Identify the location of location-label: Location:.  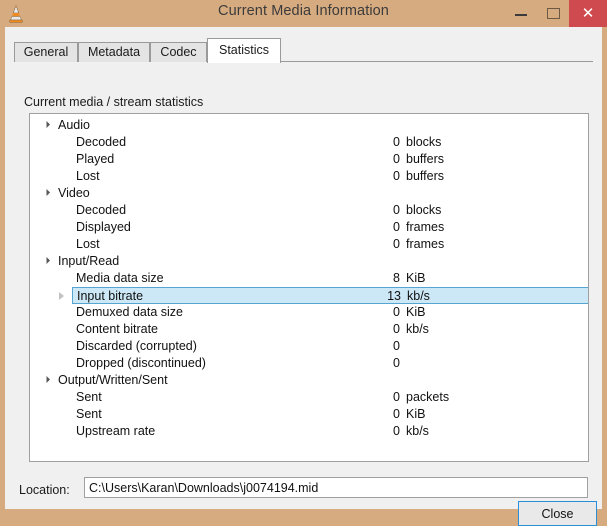
(44, 490).